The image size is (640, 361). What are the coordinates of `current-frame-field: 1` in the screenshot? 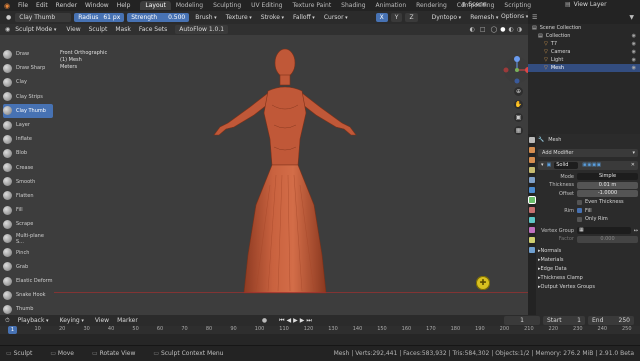 It's located at (522, 320).